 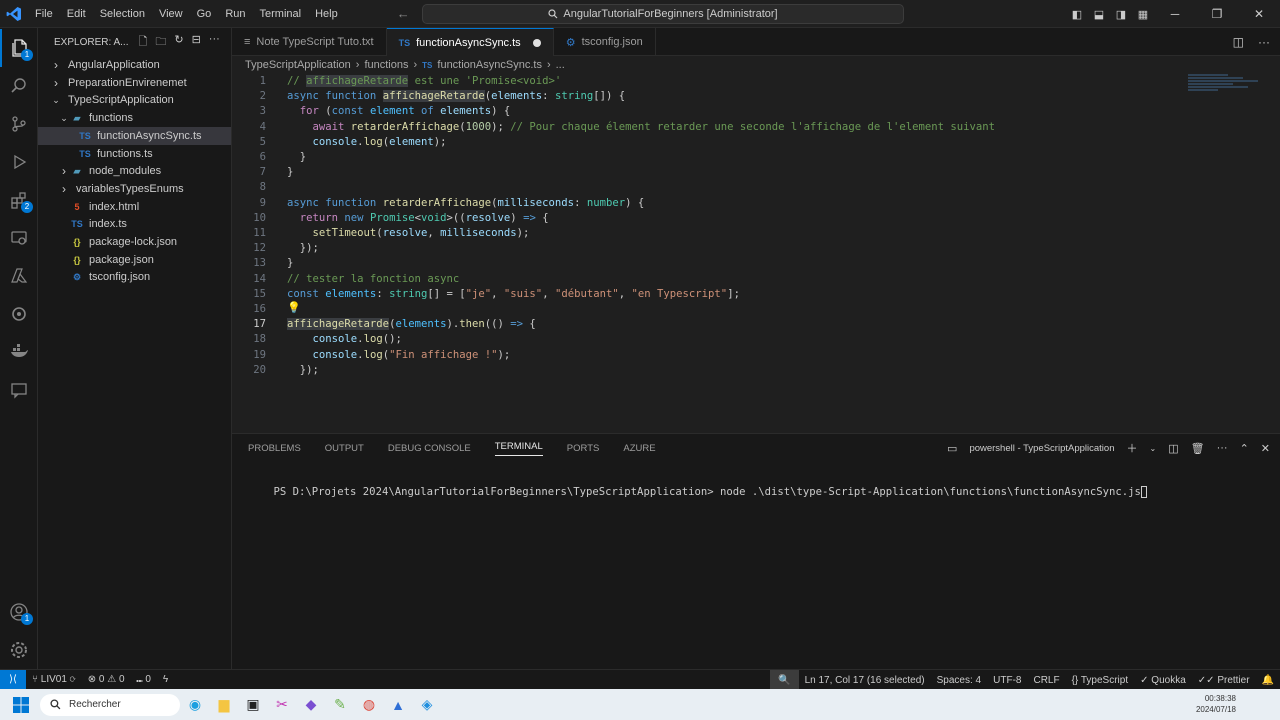 I want to click on notepad-plus-icon: ✎, so click(x=340, y=705).